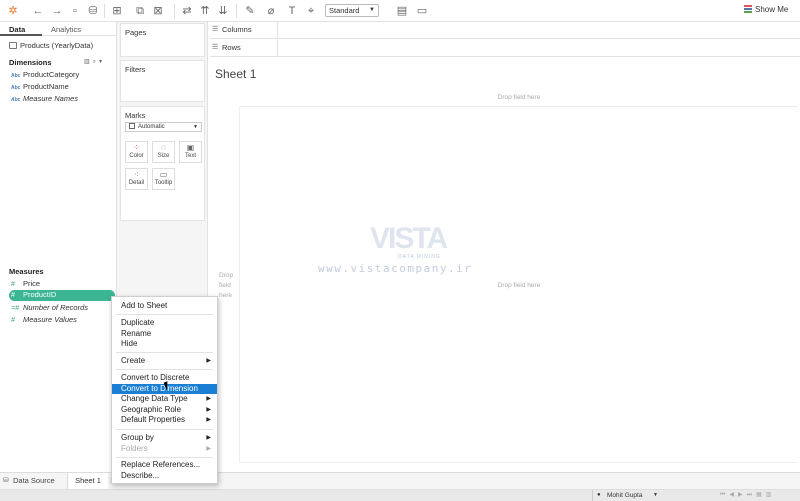 The height and width of the screenshot is (501, 800). I want to click on field-measure-names: Abc Measure Names, so click(44, 99).